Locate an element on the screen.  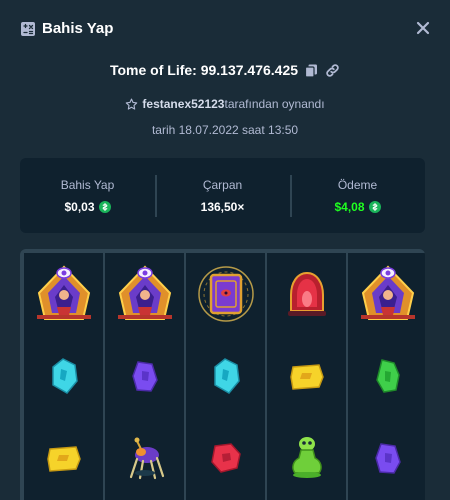
copy-icon is located at coordinates (311, 70).